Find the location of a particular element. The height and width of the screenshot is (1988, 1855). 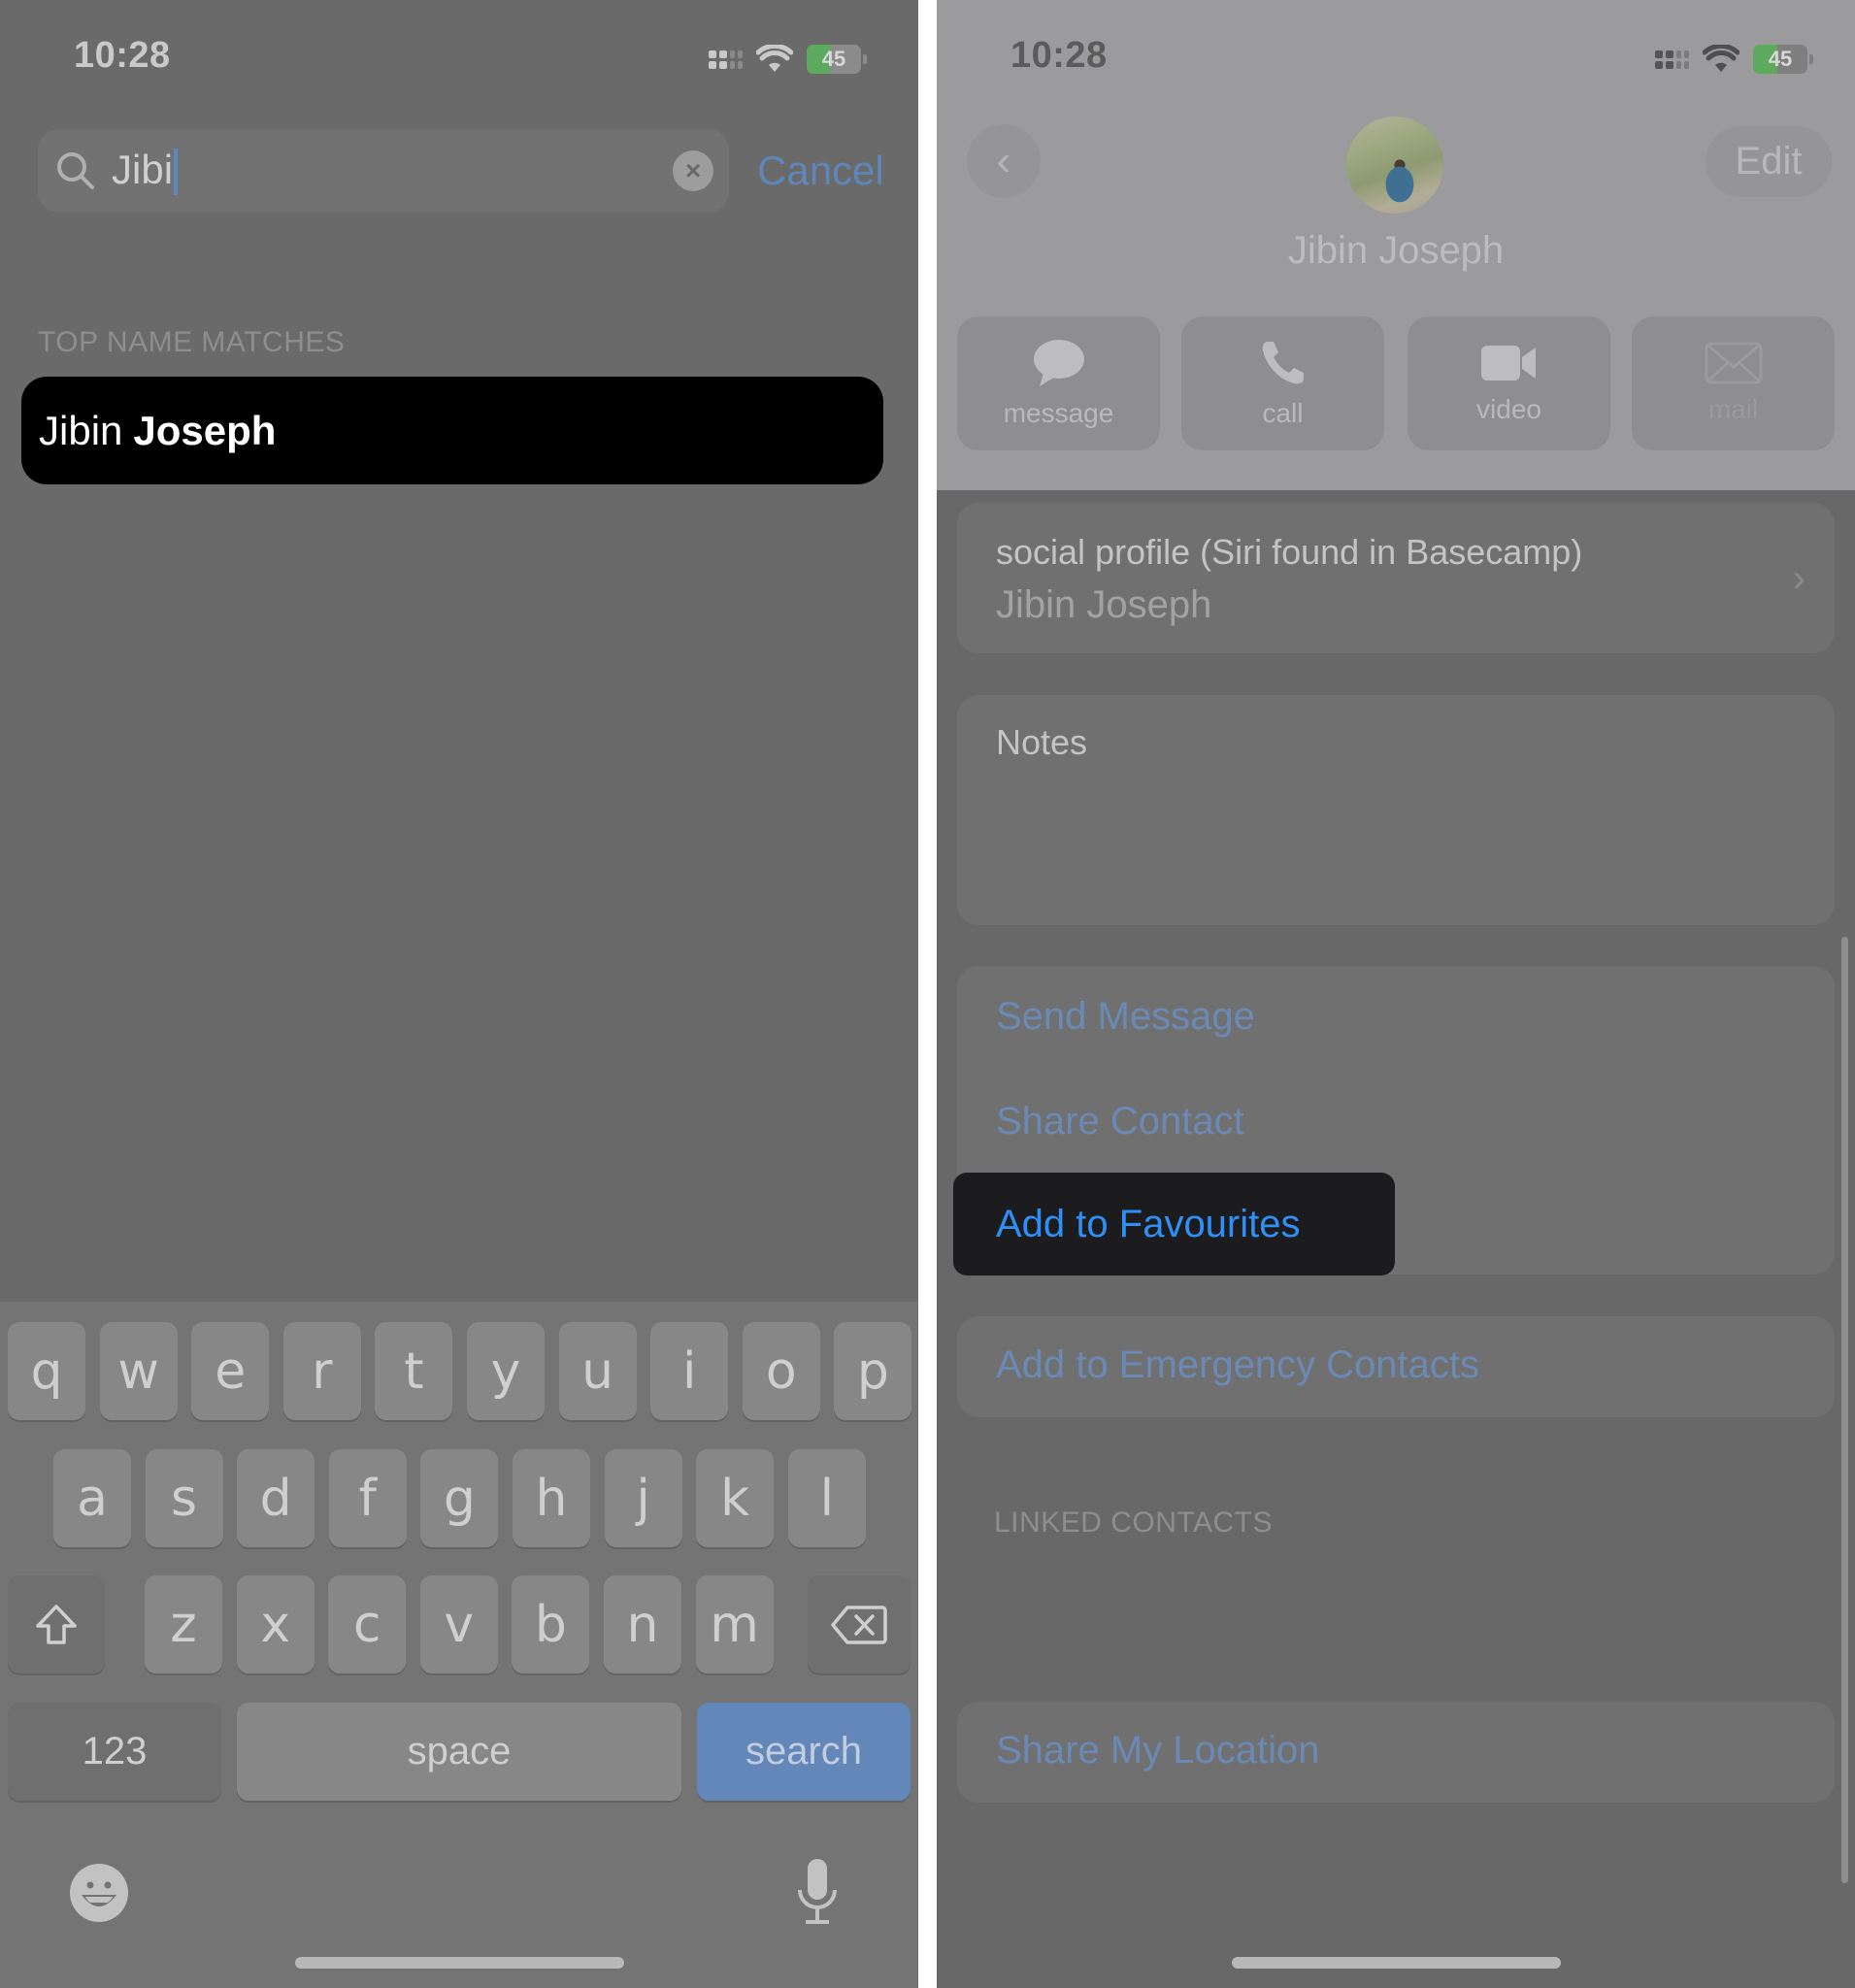

action-label: message is located at coordinates (1058, 413).